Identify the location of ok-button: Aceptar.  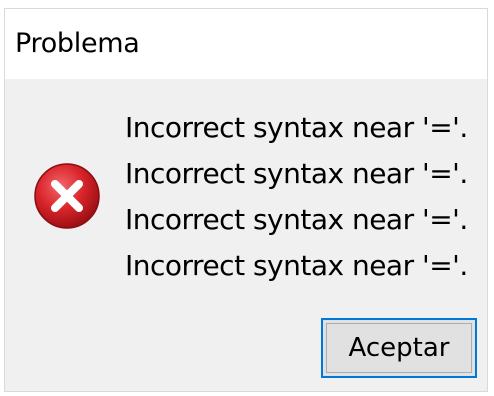
(399, 348).